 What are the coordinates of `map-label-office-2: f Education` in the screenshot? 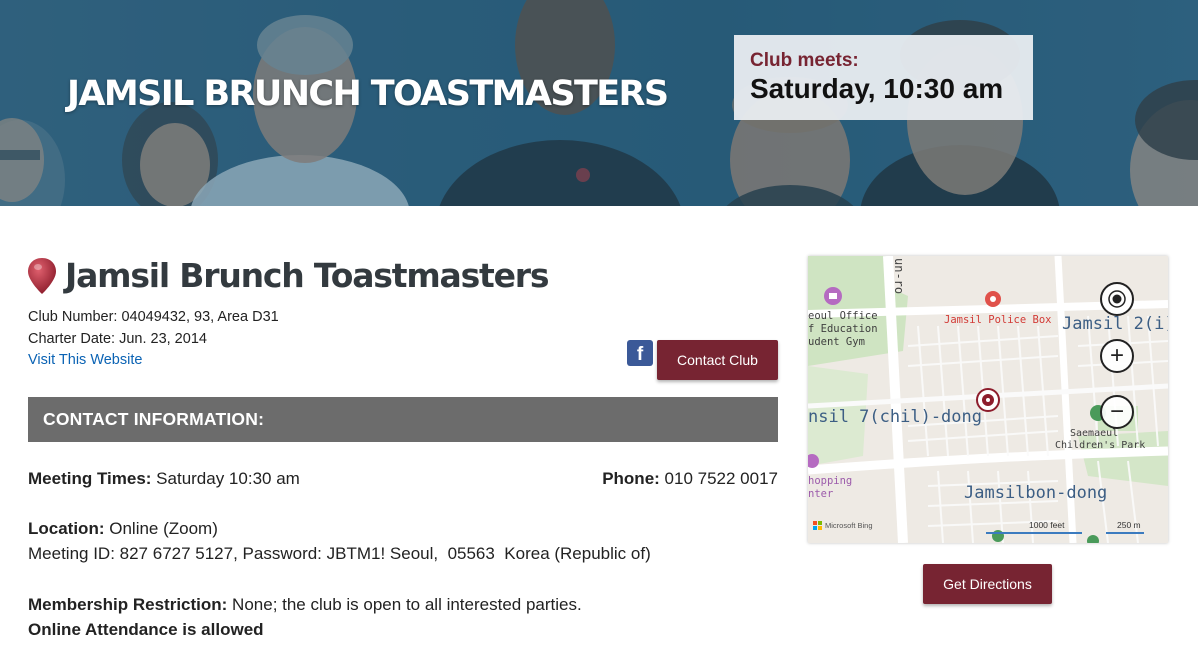 It's located at (843, 329).